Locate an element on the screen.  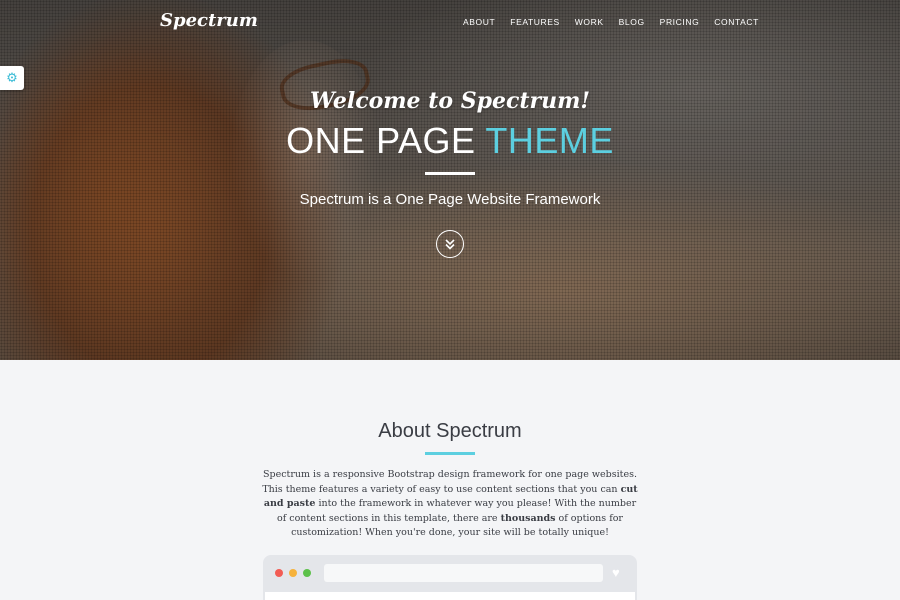
scroll-down-button is located at coordinates (450, 244).